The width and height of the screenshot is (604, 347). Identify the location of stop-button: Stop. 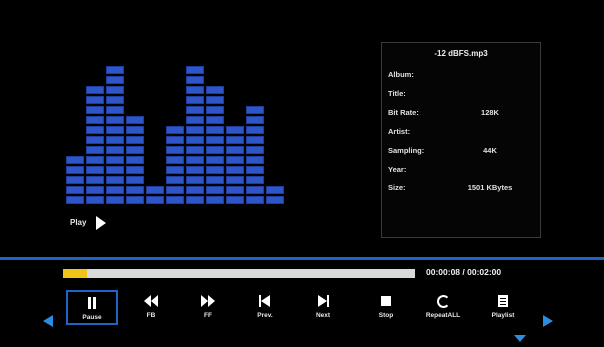
(386, 307).